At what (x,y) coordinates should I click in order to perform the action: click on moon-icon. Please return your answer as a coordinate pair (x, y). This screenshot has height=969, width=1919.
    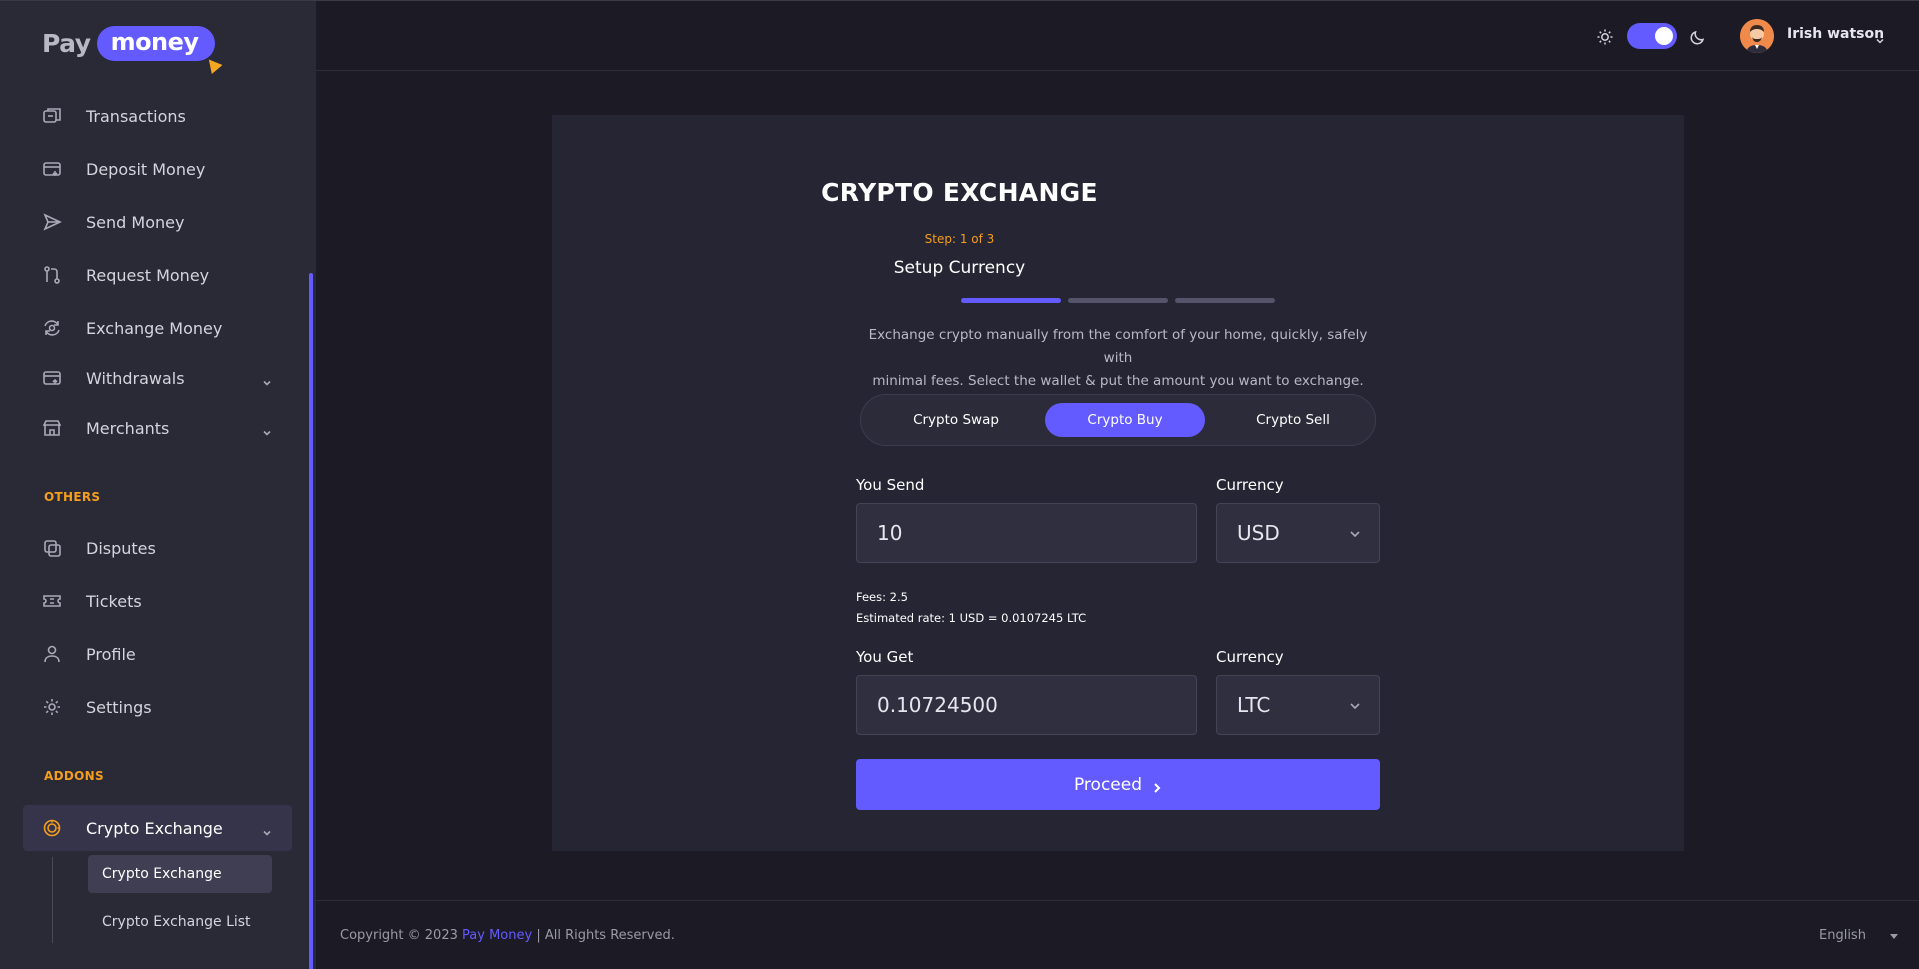
    Looking at the image, I should click on (1698, 37).